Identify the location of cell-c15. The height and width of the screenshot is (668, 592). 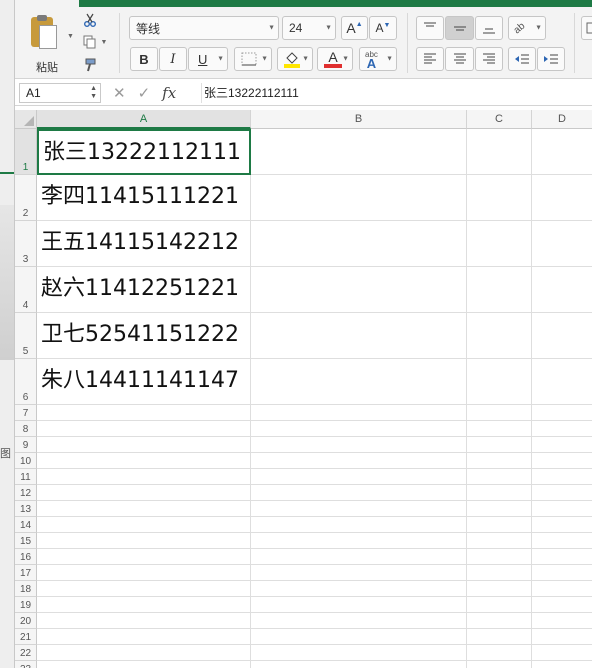
(499, 541).